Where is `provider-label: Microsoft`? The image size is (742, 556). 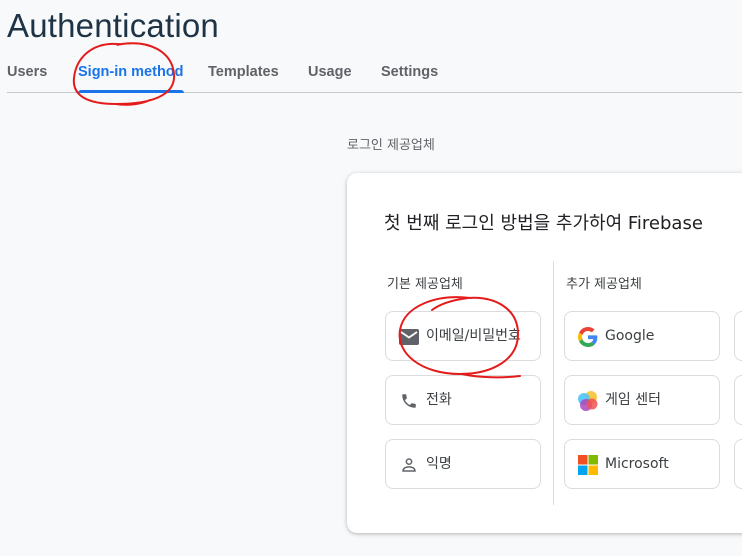
provider-label: Microsoft is located at coordinates (637, 464).